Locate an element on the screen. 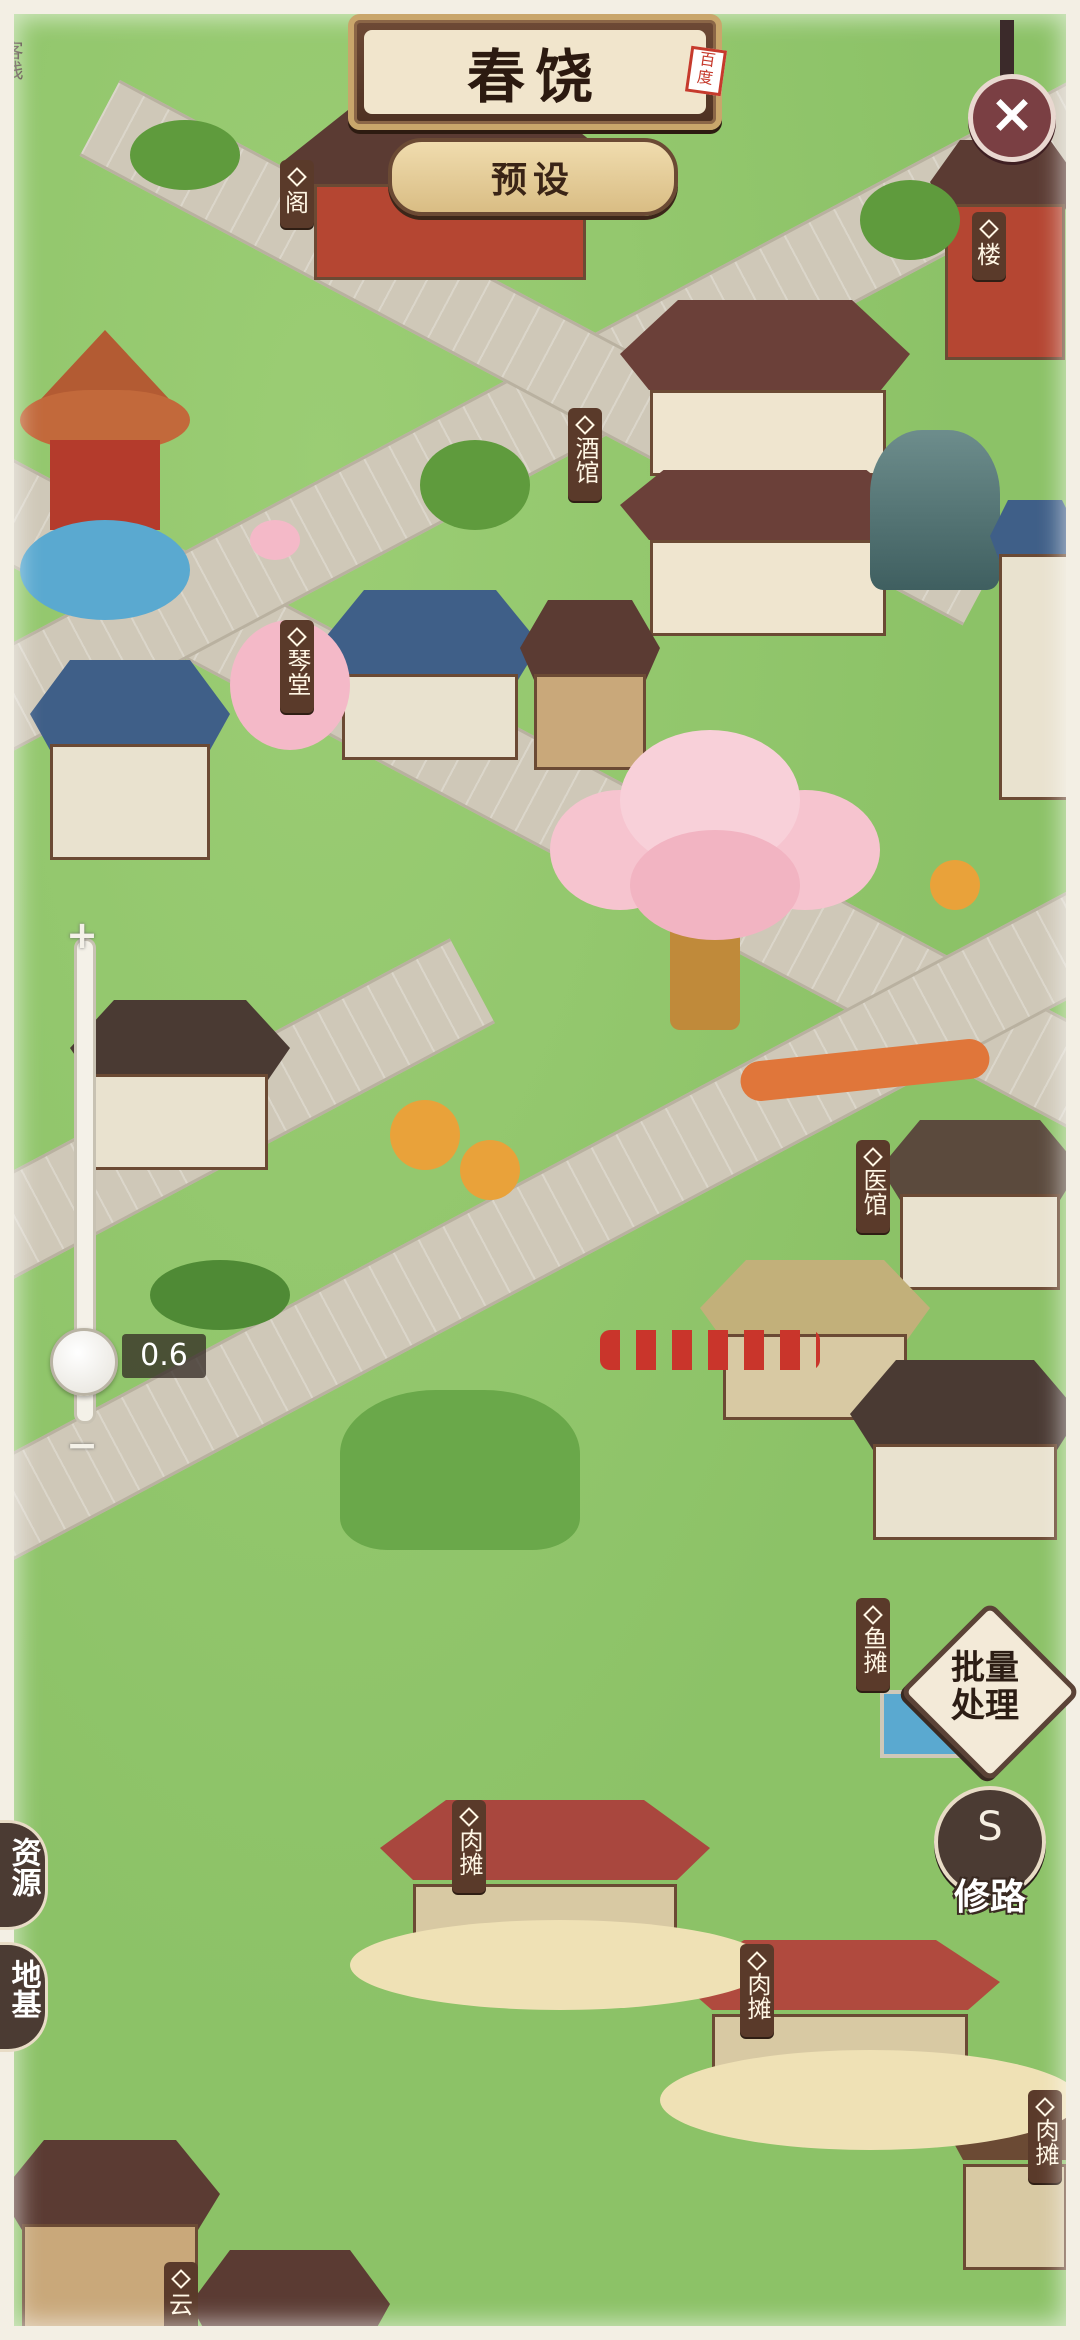 Image resolution: width=1080 pixels, height=2340 pixels. map-label-fish-stall: 鱼摊 is located at coordinates (873, 1644).